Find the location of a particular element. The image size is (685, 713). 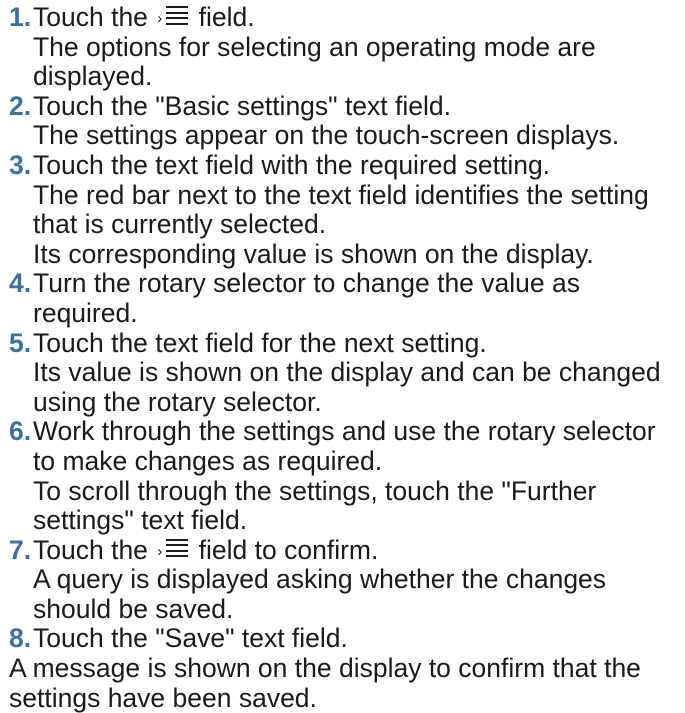

step-instruction: Touch the "Save" text field. is located at coordinates (190, 638).